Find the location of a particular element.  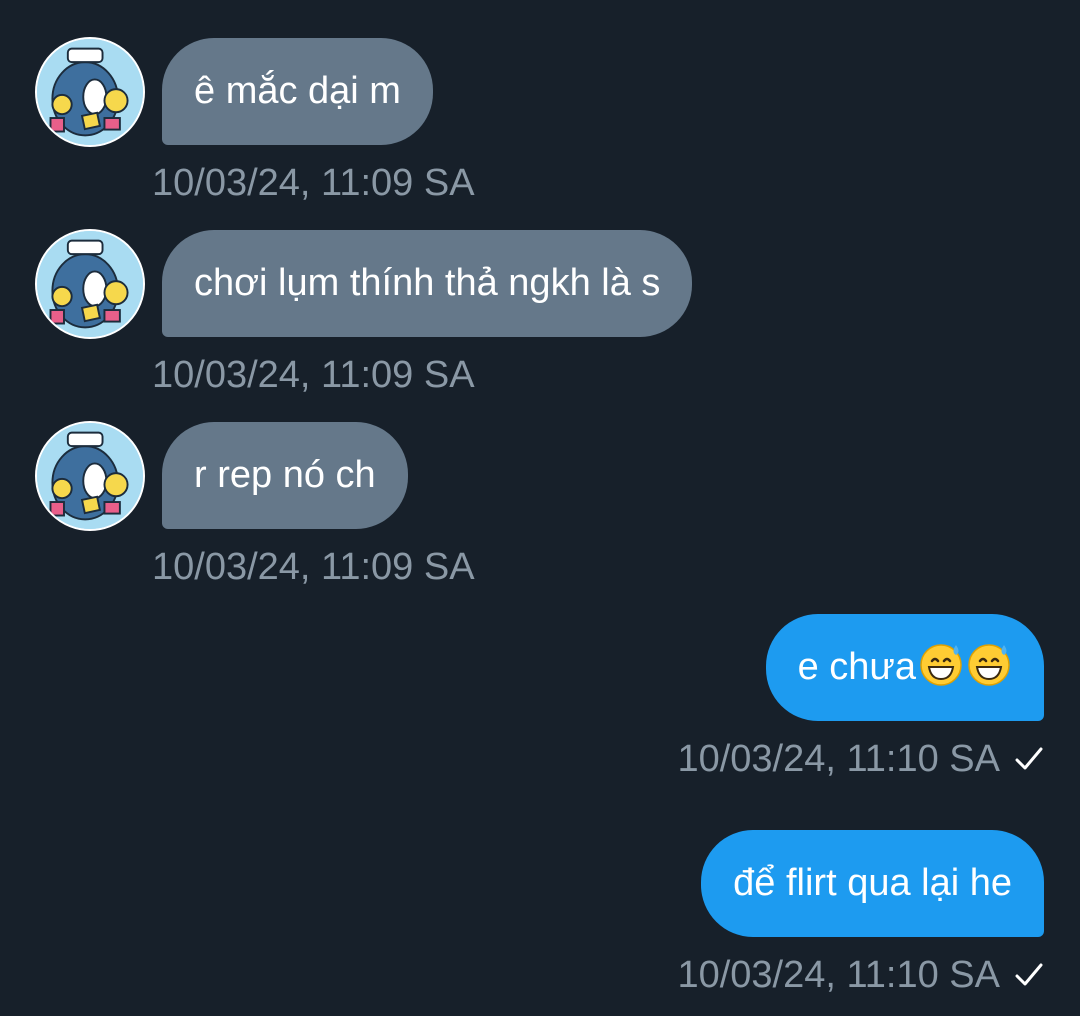

message-bubble-incoming: ê mắc dại m is located at coordinates (297, 91).